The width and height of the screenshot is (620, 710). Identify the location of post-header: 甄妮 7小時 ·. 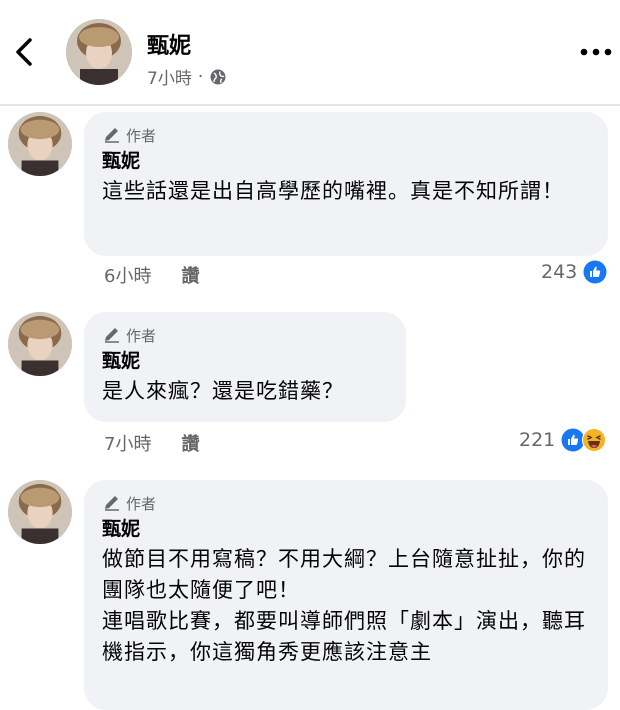
(310, 52).